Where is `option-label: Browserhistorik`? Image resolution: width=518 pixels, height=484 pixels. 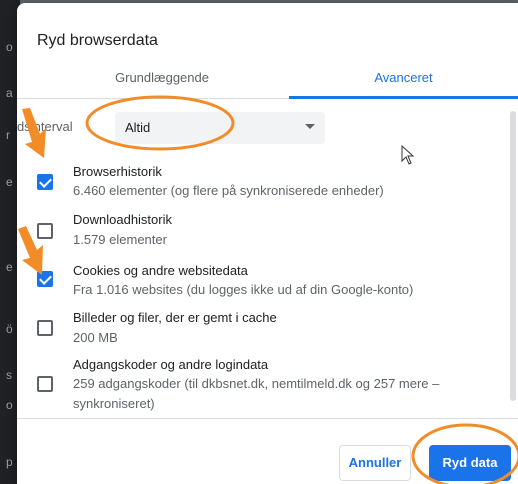
option-label: Browserhistorik is located at coordinates (117, 171).